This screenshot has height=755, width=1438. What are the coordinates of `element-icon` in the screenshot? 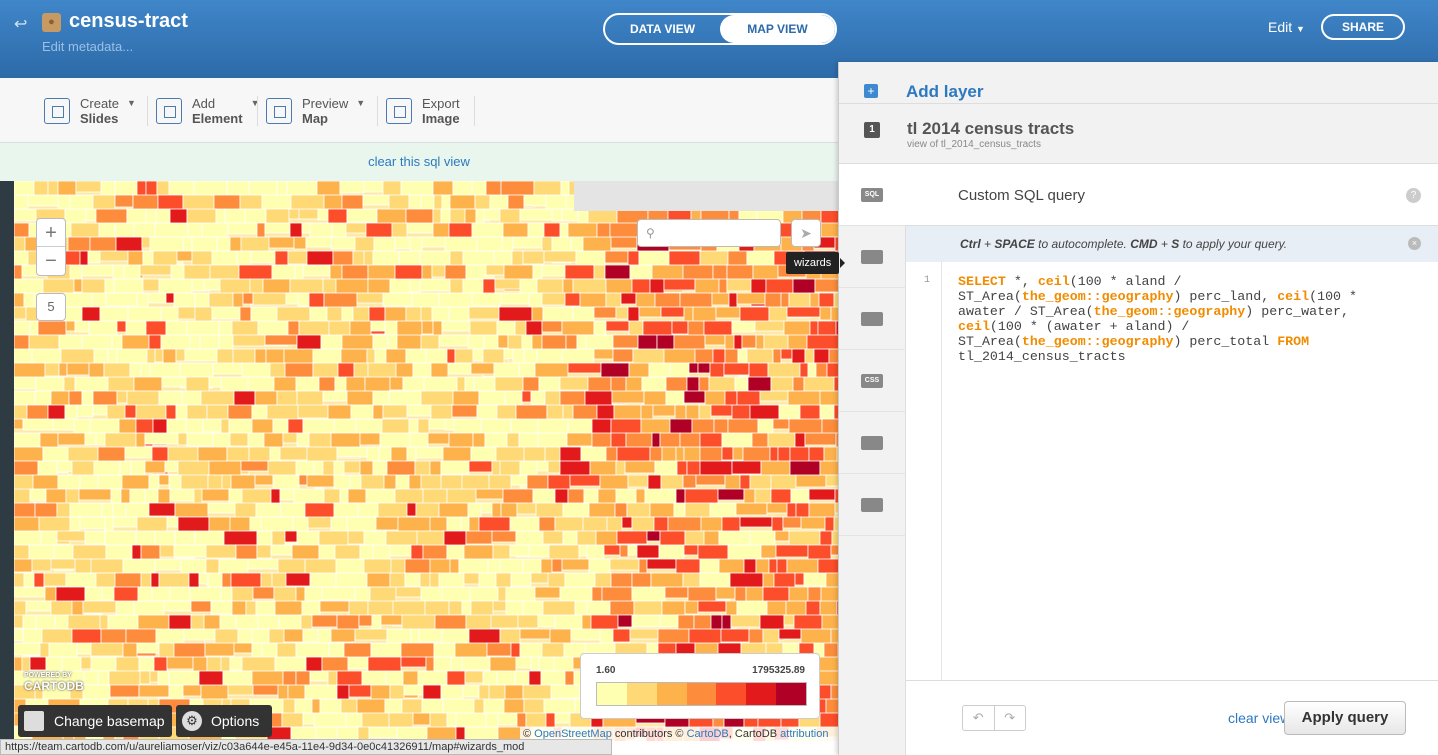 It's located at (169, 111).